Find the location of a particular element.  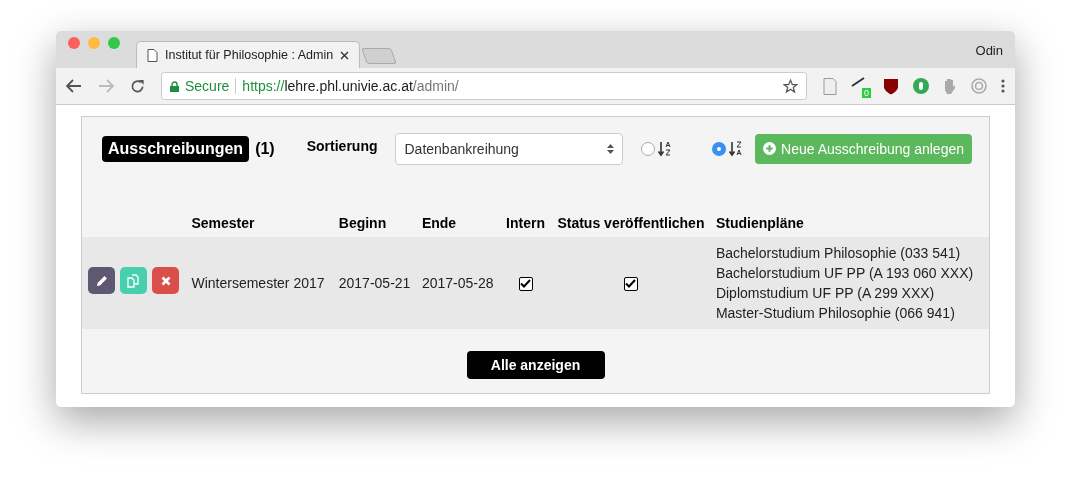

delete-button is located at coordinates (165, 280).